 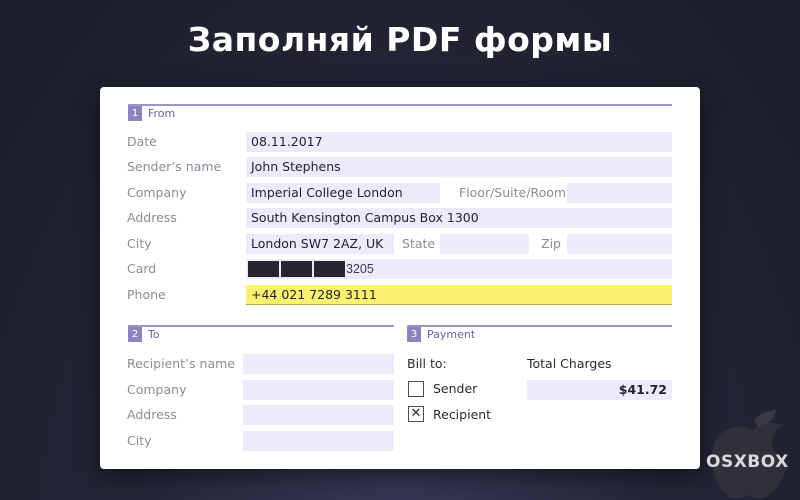 I want to click on recipient-name-field, so click(x=318, y=364).